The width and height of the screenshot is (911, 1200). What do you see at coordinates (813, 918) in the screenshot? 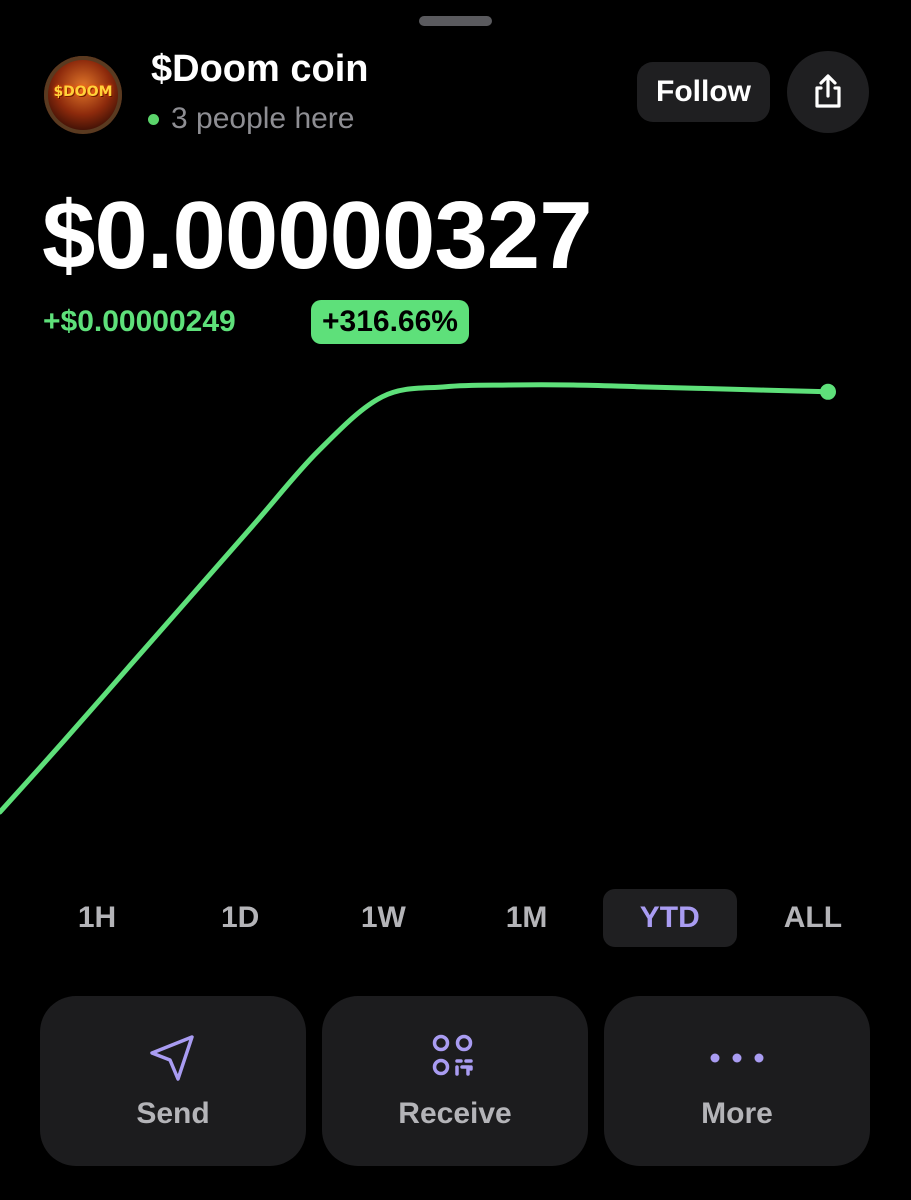
I see `range-tab-all: ALL` at bounding box center [813, 918].